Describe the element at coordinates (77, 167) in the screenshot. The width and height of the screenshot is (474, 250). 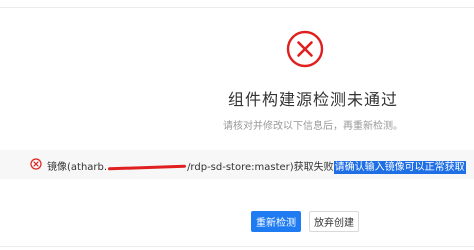
I see `error-text-prefix: 镜像(atharb.` at that location.